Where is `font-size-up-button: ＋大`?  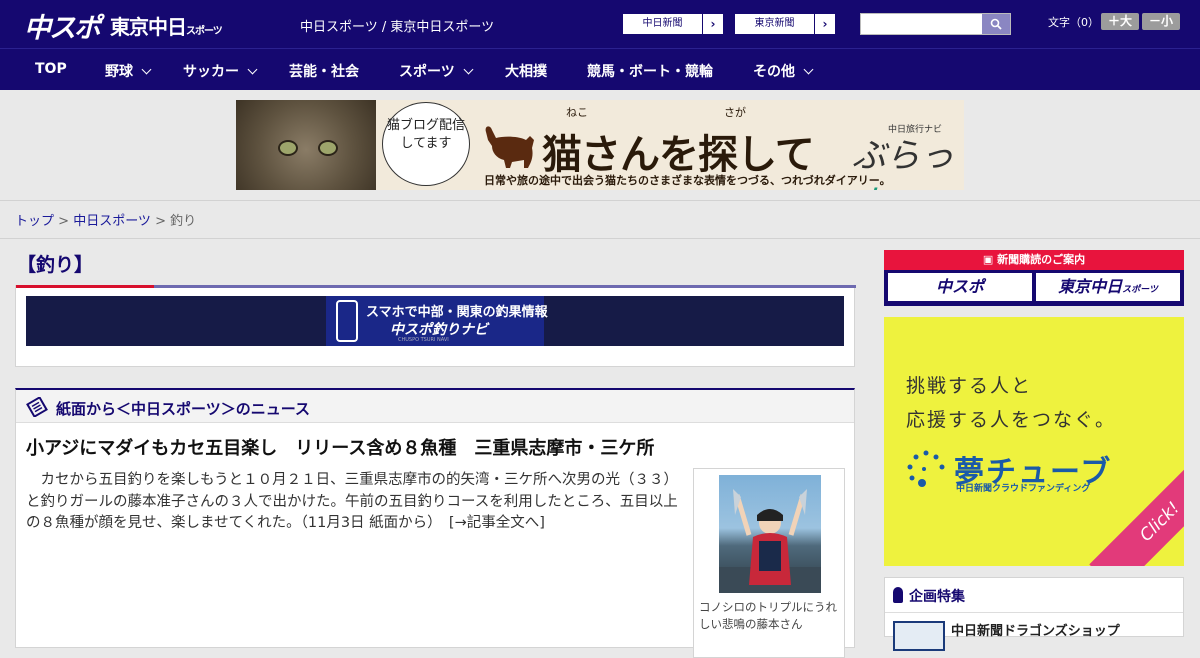
font-size-up-button: ＋大 is located at coordinates (1120, 21).